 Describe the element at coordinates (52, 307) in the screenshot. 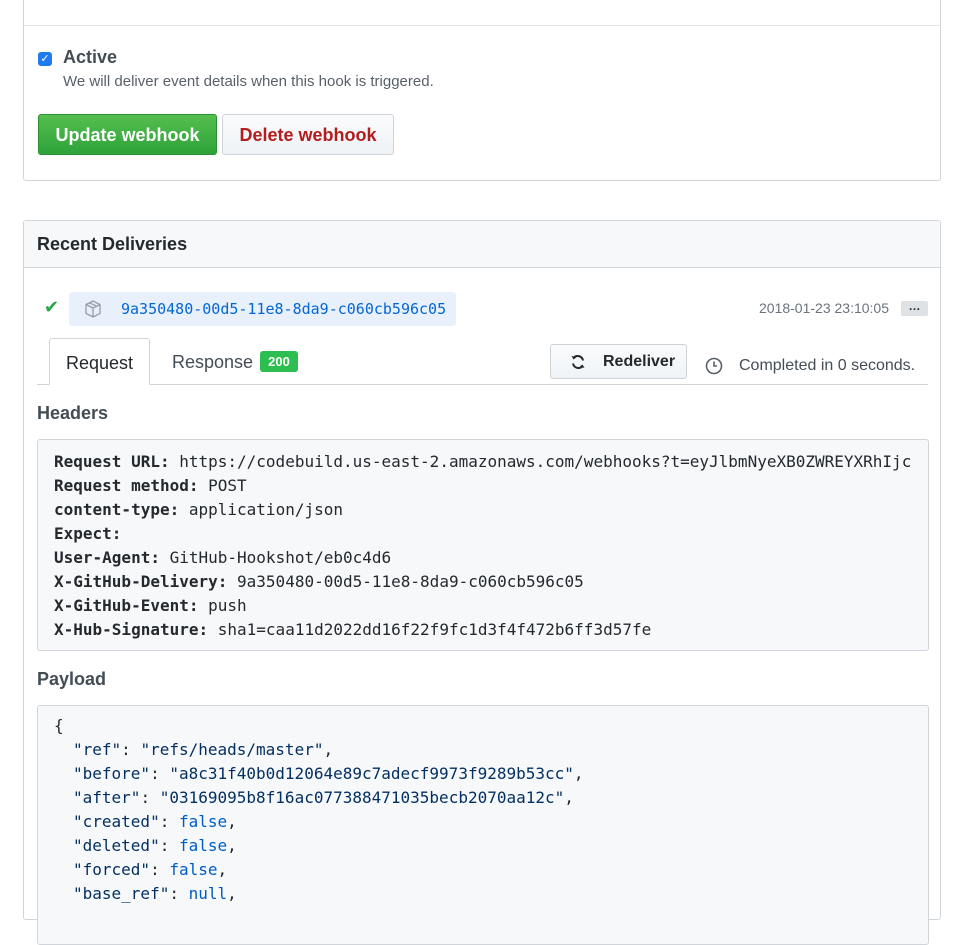

I see `success-check-icon: ✔` at that location.